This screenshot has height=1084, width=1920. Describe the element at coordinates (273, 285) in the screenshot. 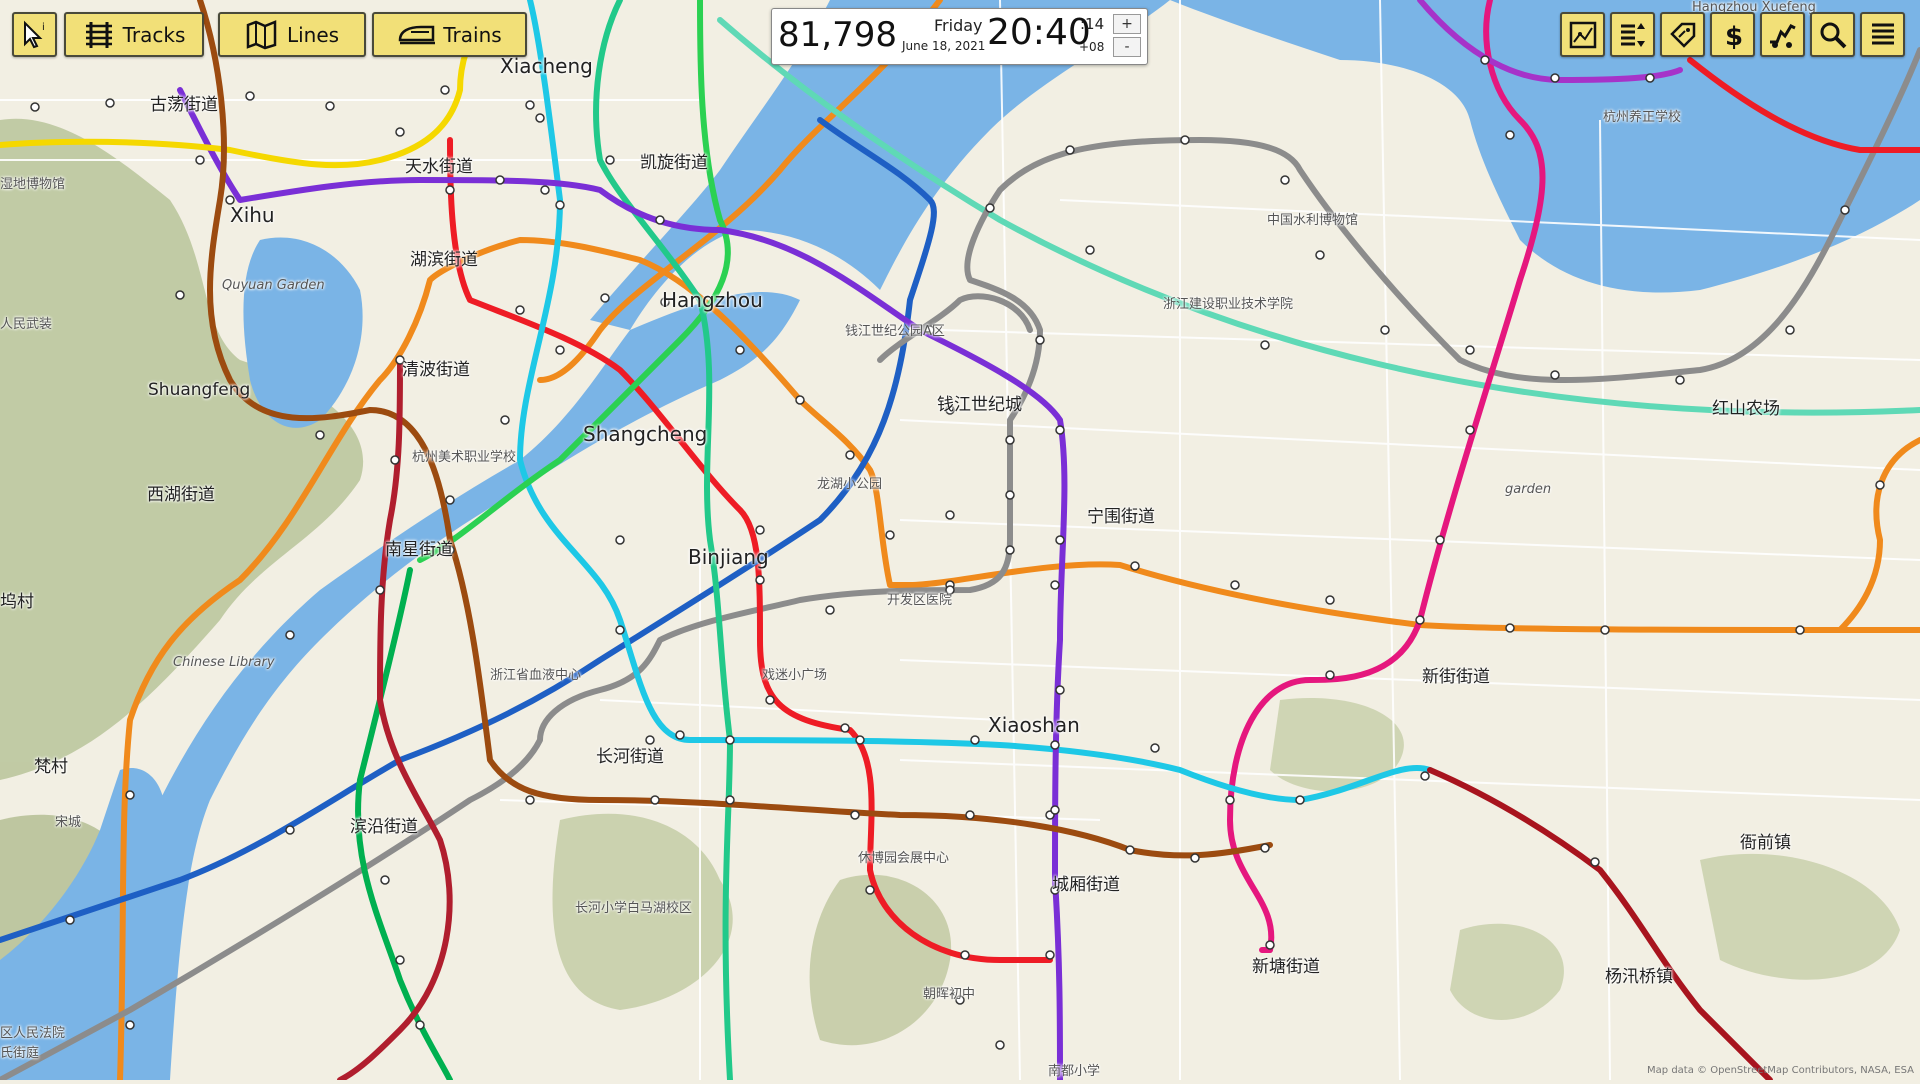

I see `label-quyuan-garden: Quyuan Garden` at that location.